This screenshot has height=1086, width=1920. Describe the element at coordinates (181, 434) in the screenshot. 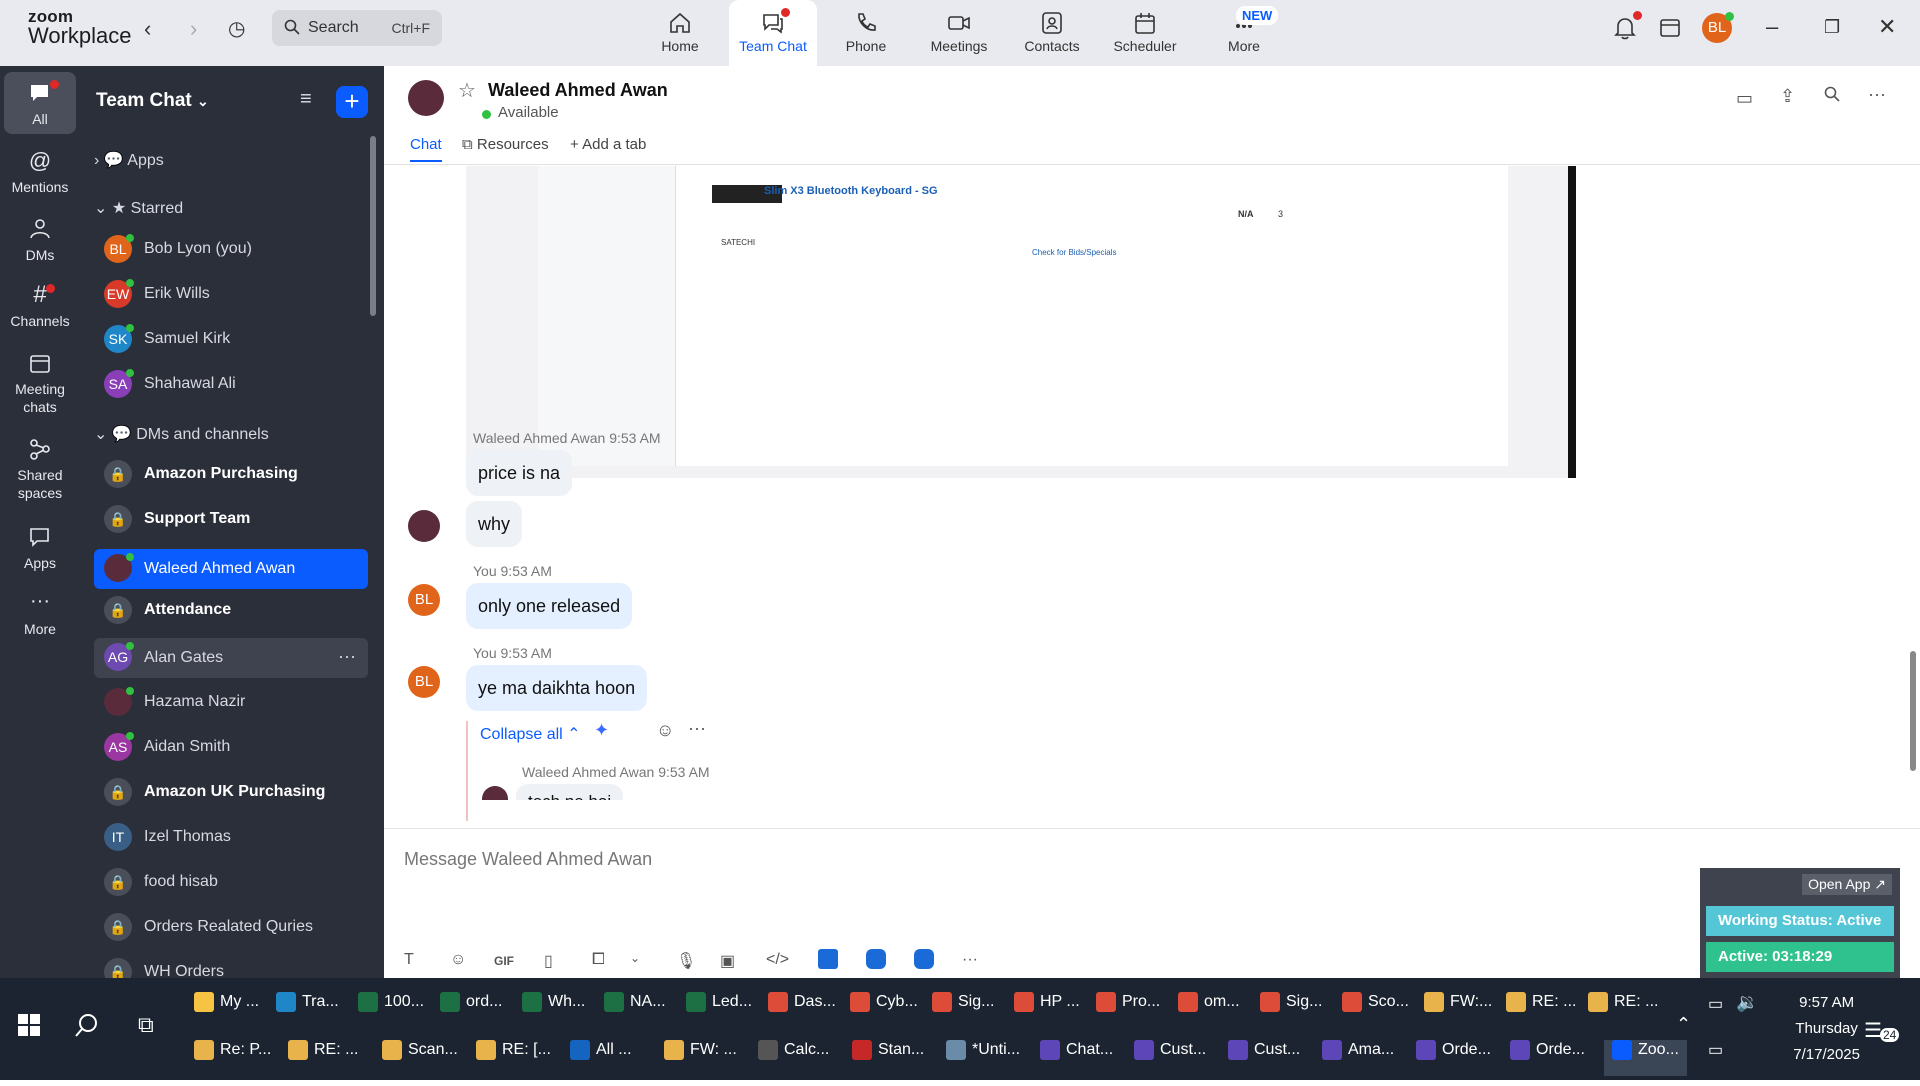

I see `section-dms-and-channels: ⌄ 💬 DMs and channels` at that location.